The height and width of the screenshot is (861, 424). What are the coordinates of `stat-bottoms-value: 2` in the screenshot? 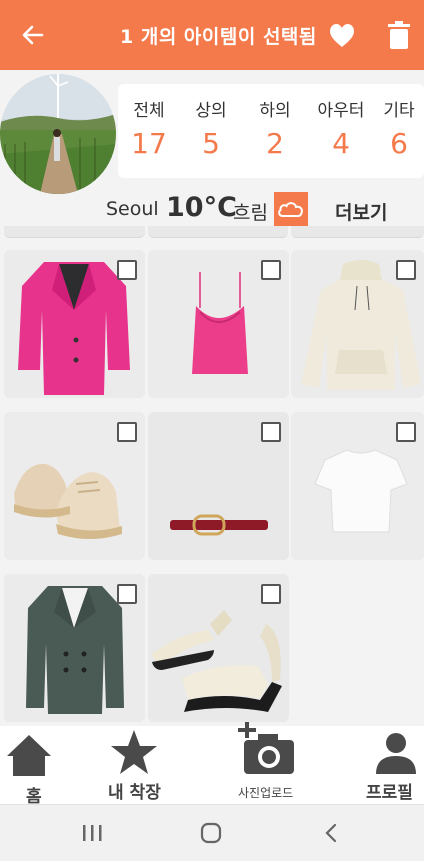 It's located at (275, 143).